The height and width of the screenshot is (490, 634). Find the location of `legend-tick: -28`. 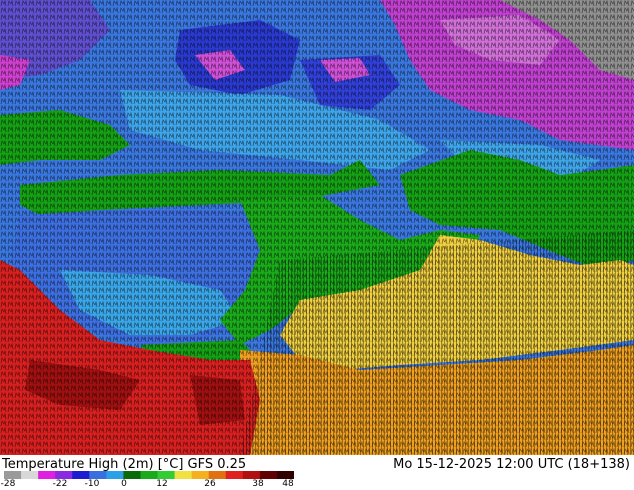

legend-tick: -28 is located at coordinates (8, 484).